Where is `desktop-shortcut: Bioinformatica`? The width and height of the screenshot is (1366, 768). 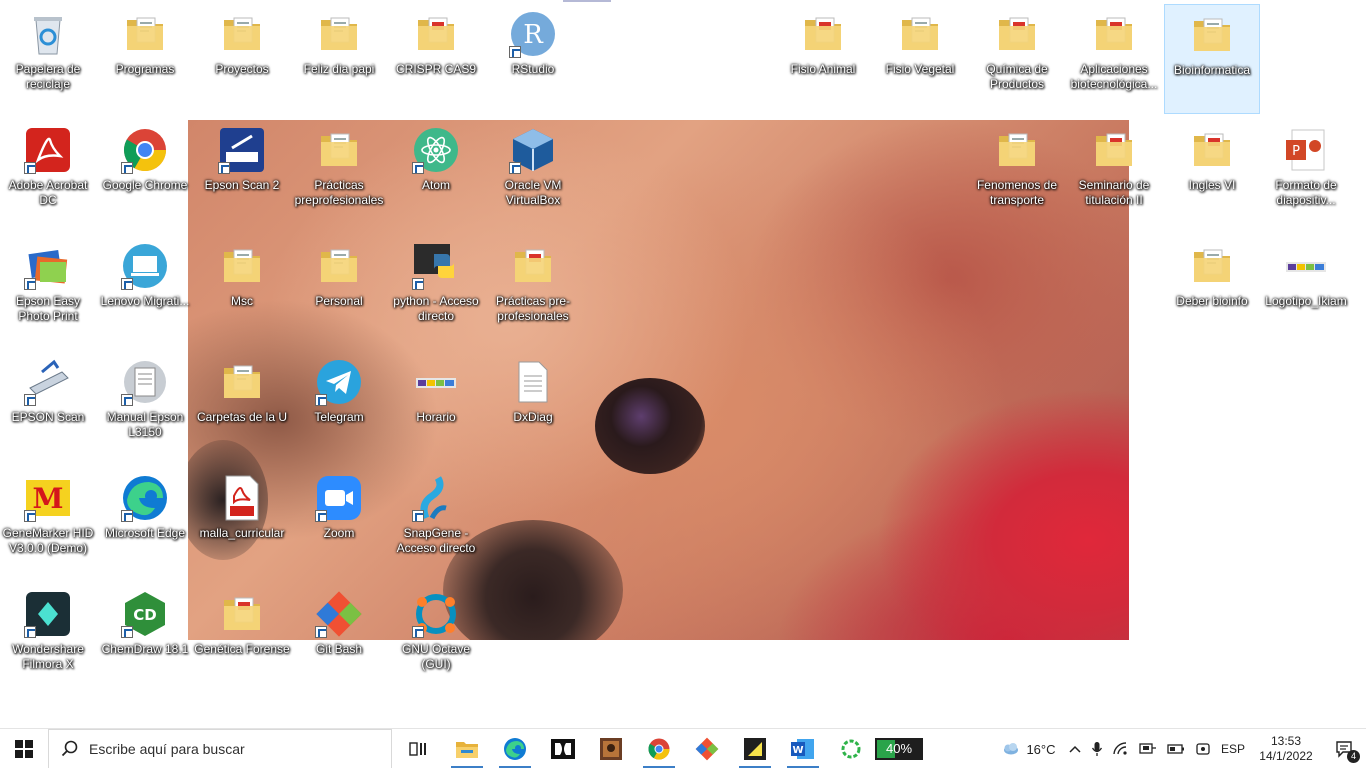
desktop-shortcut: Bioinformatica is located at coordinates (1212, 59).